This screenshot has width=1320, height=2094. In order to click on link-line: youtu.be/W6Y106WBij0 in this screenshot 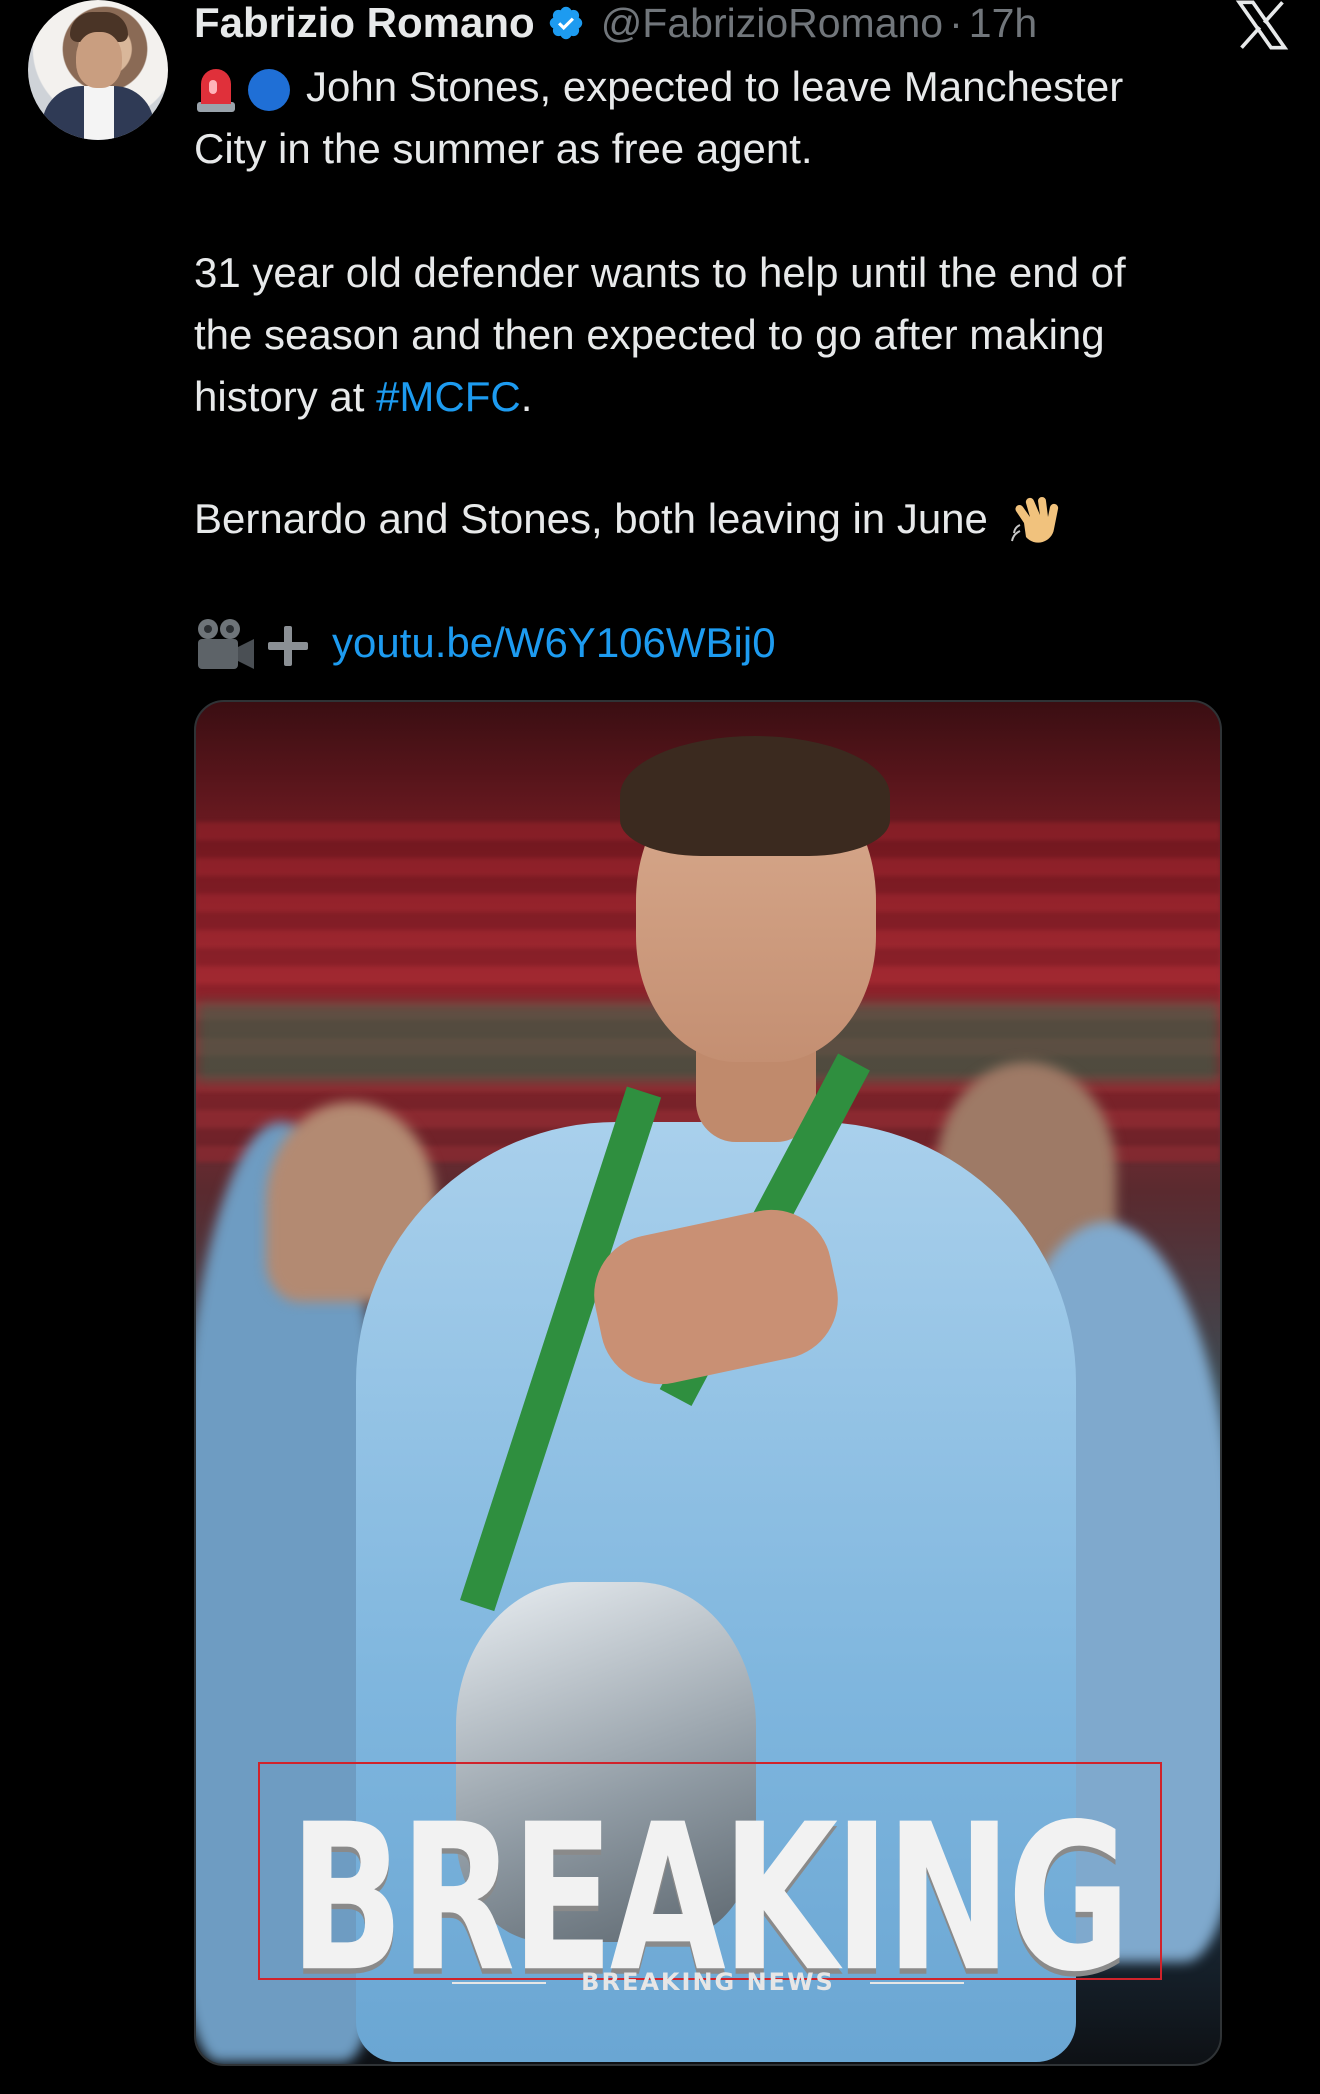, I will do `click(485, 643)`.